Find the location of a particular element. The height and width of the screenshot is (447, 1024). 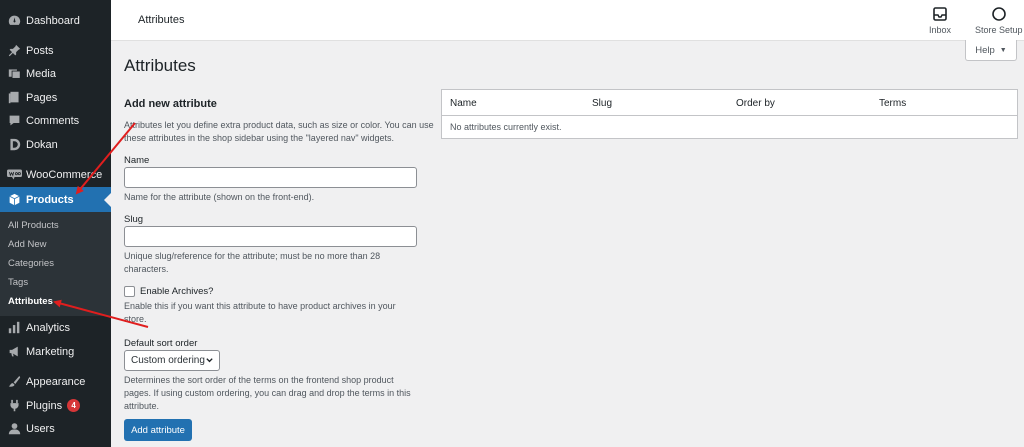

sidebar-item-label: WooCommerce is located at coordinates (64, 174).